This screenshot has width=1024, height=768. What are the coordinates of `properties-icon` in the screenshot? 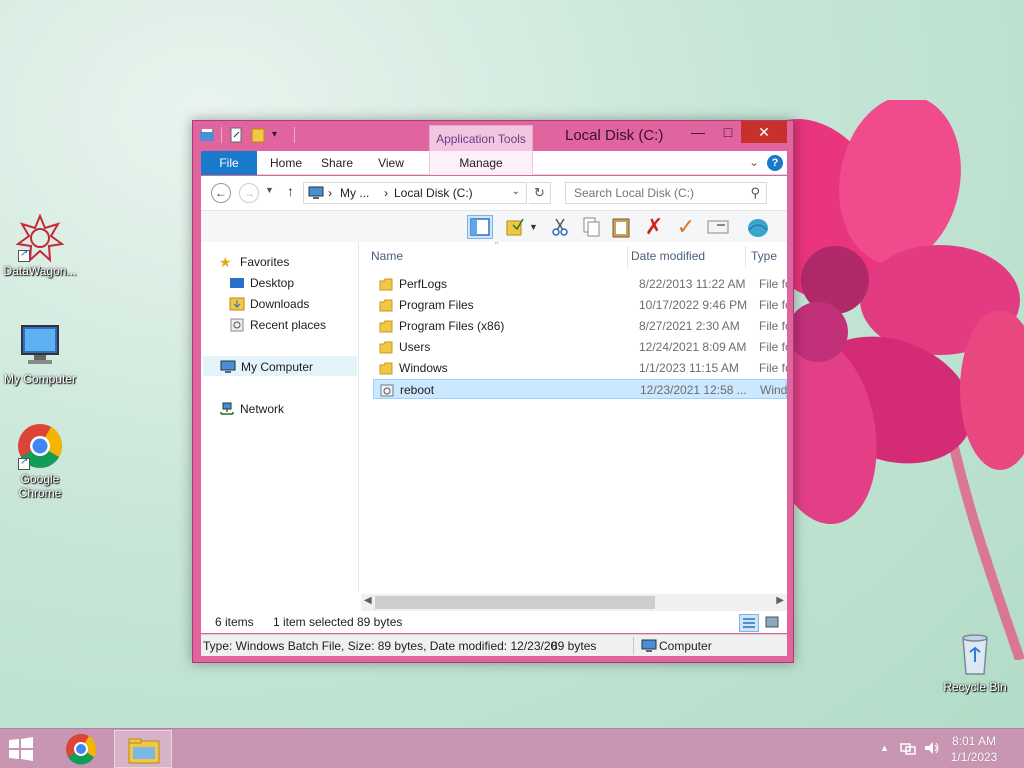 It's located at (207, 135).